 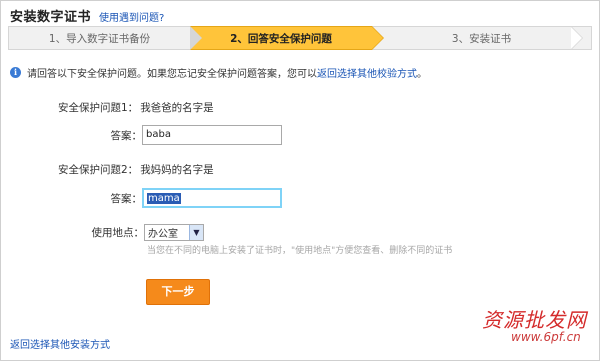 I want to click on step-end-arrow-inner, so click(x=576, y=38).